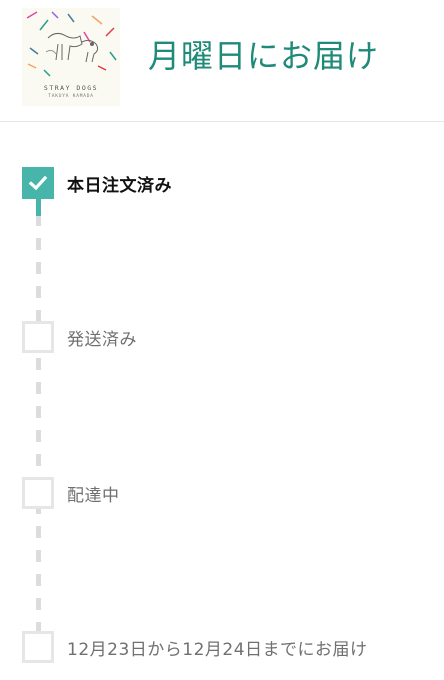 The height and width of the screenshot is (680, 444). I want to click on check-icon, so click(38, 183).